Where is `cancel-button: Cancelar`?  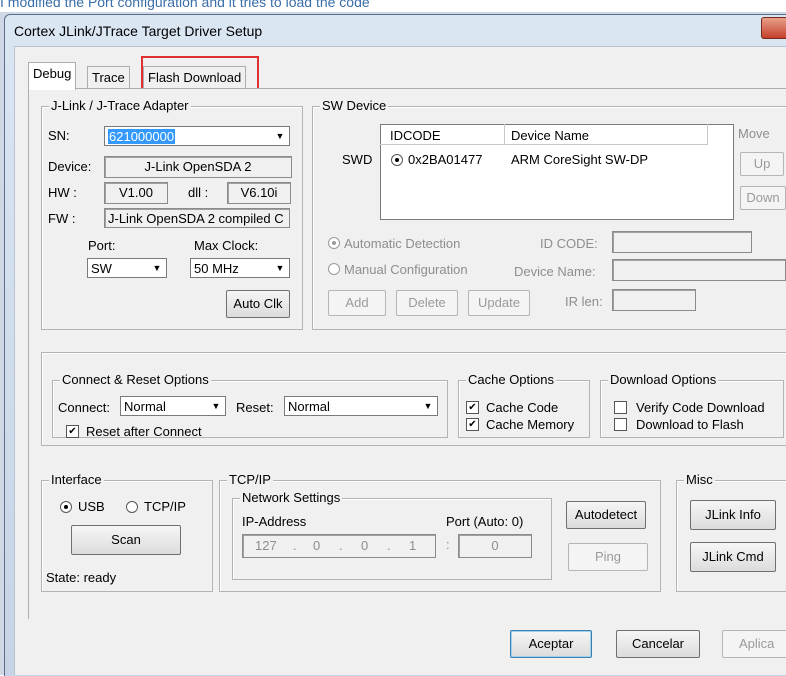 cancel-button: Cancelar is located at coordinates (658, 644).